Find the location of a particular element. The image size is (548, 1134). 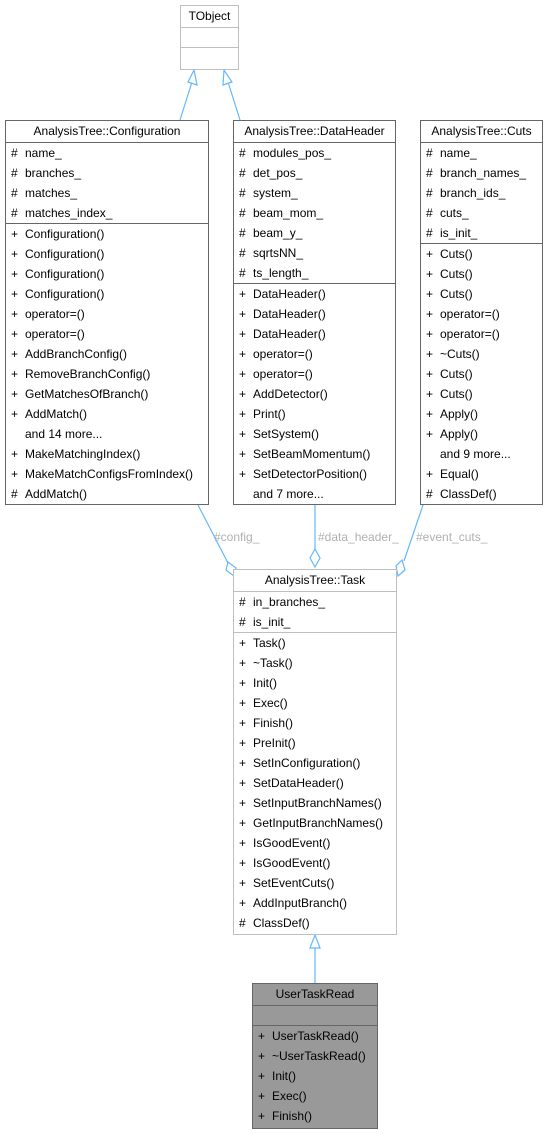

method-row: + SetInConfiguration() is located at coordinates (315, 763).